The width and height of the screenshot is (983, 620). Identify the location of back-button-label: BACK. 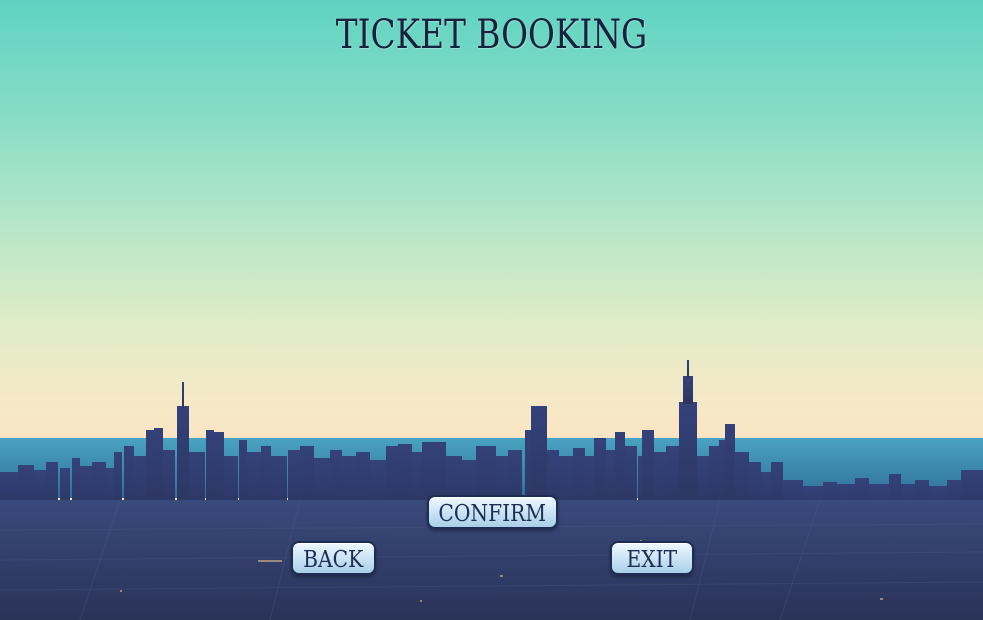
(333, 560).